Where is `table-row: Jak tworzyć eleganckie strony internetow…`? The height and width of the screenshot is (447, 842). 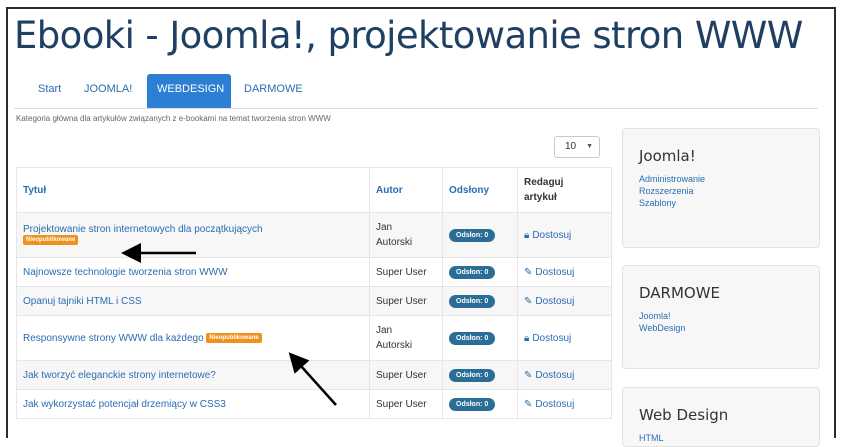 table-row: Jak tworzyć eleganckie strony internetow… is located at coordinates (314, 375).